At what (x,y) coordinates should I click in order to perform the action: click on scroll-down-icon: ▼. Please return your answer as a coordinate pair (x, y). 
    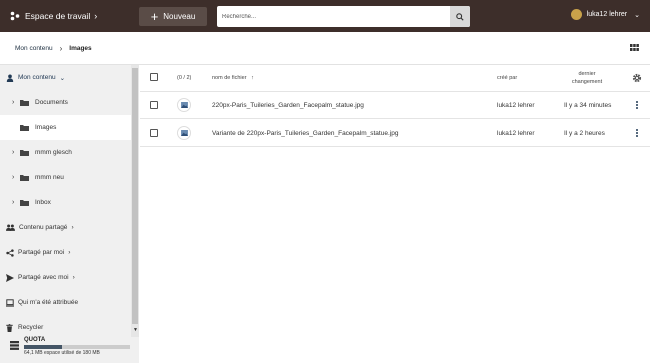
    Looking at the image, I should click on (135, 330).